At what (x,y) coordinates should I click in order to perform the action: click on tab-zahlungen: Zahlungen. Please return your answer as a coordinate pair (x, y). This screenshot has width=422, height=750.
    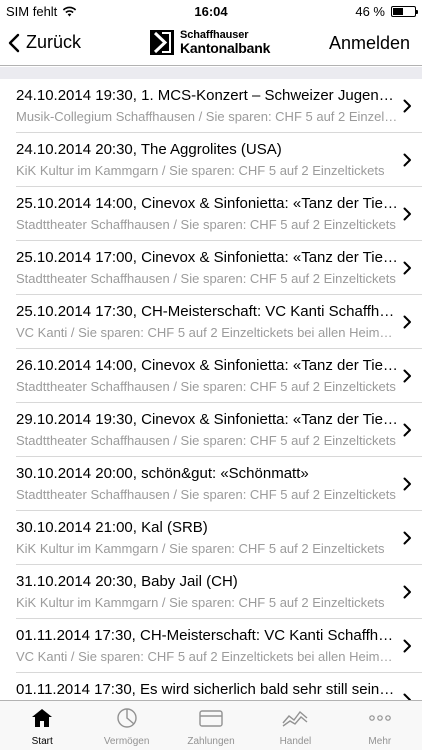
    Looking at the image, I should click on (211, 725).